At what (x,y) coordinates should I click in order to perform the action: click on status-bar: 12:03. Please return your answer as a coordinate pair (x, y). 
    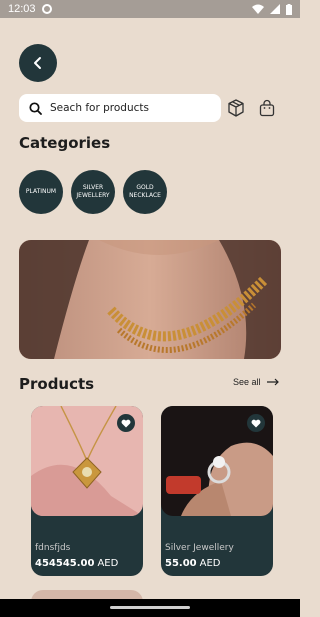
    Looking at the image, I should click on (150, 9).